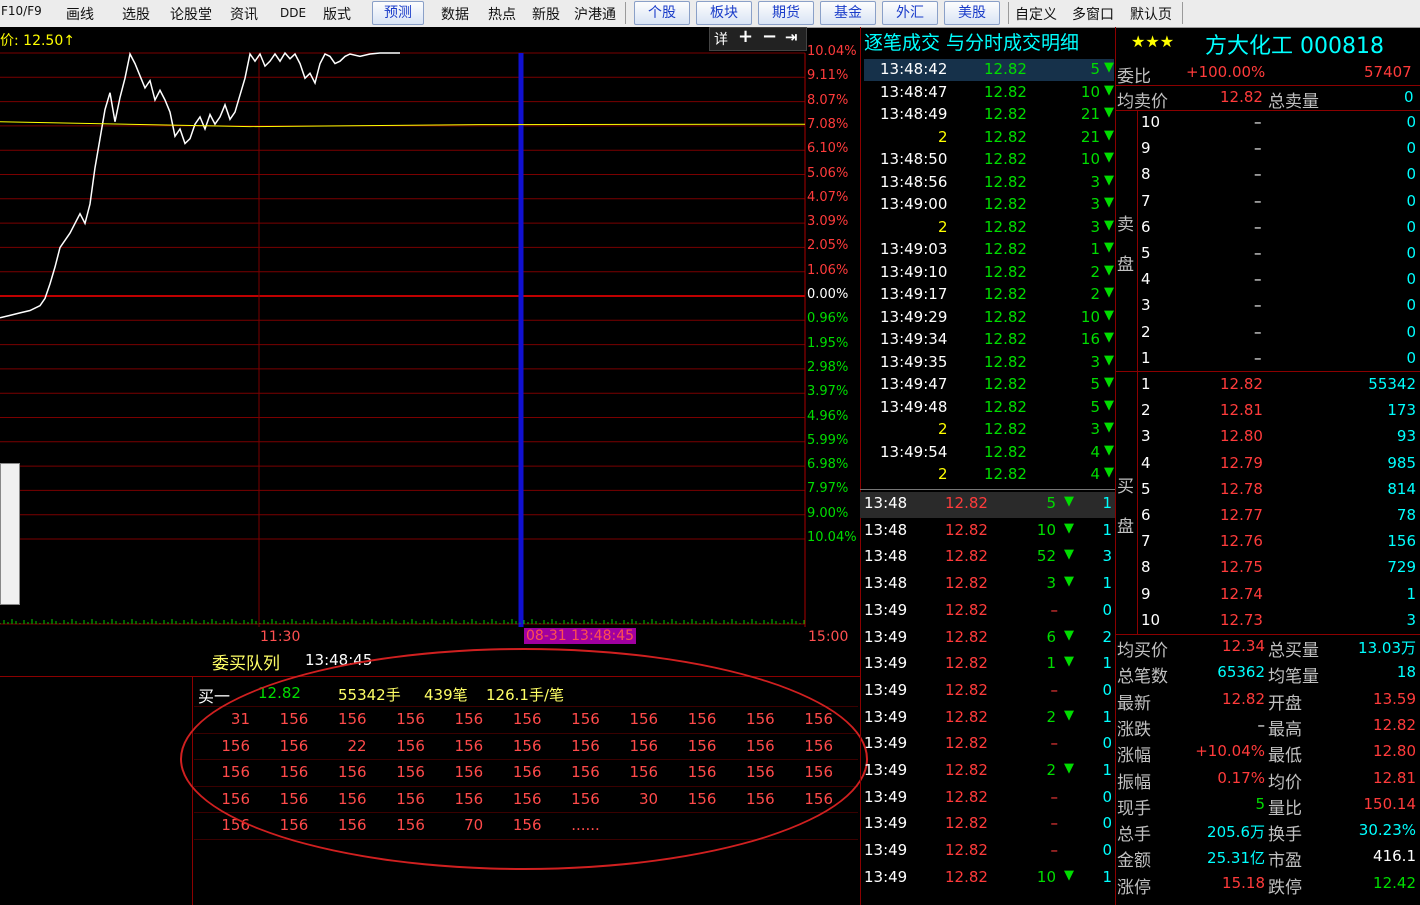  I want to click on stat-value: 12.82, so click(1394, 724).